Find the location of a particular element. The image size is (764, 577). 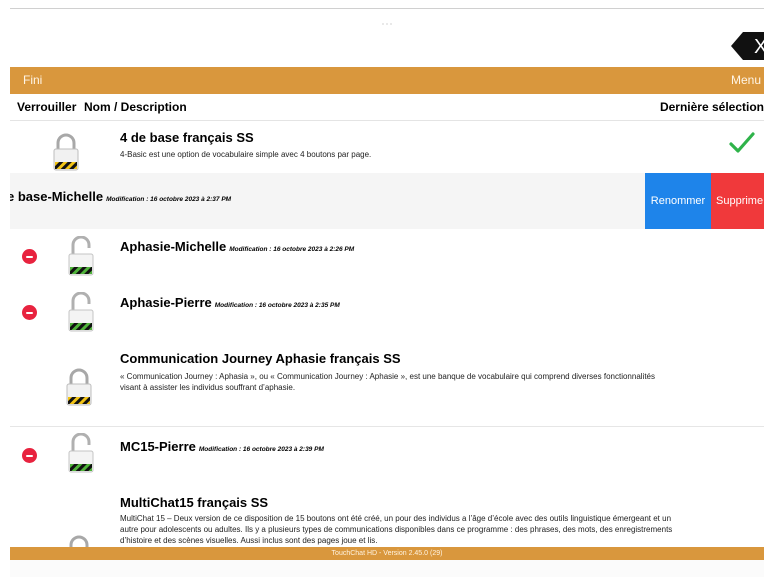

delete-button: Supprime is located at coordinates (737, 201).